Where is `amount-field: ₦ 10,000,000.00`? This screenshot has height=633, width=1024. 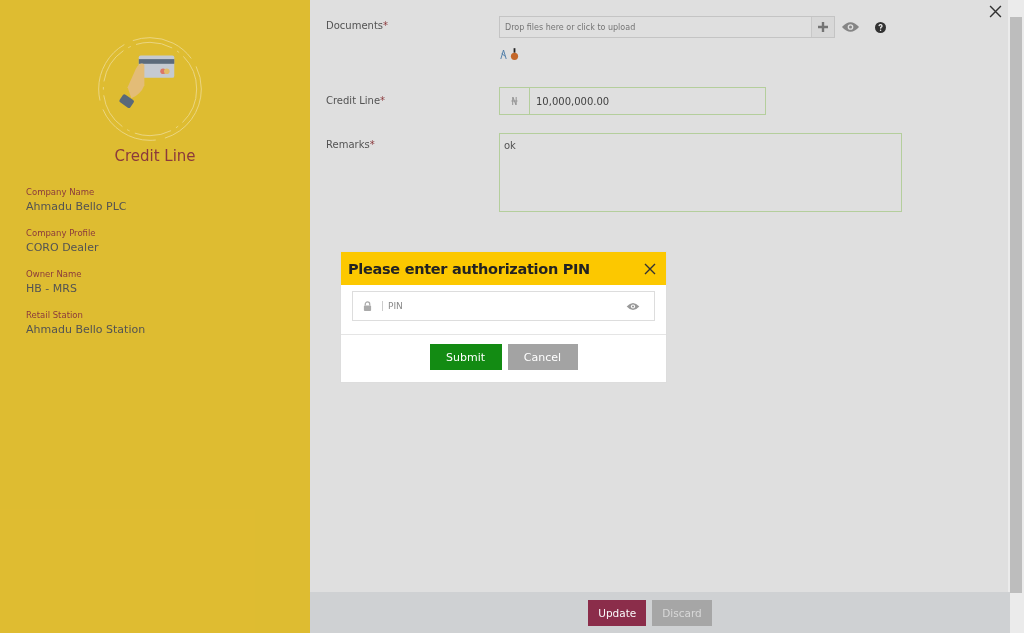 amount-field: ₦ 10,000,000.00 is located at coordinates (632, 101).